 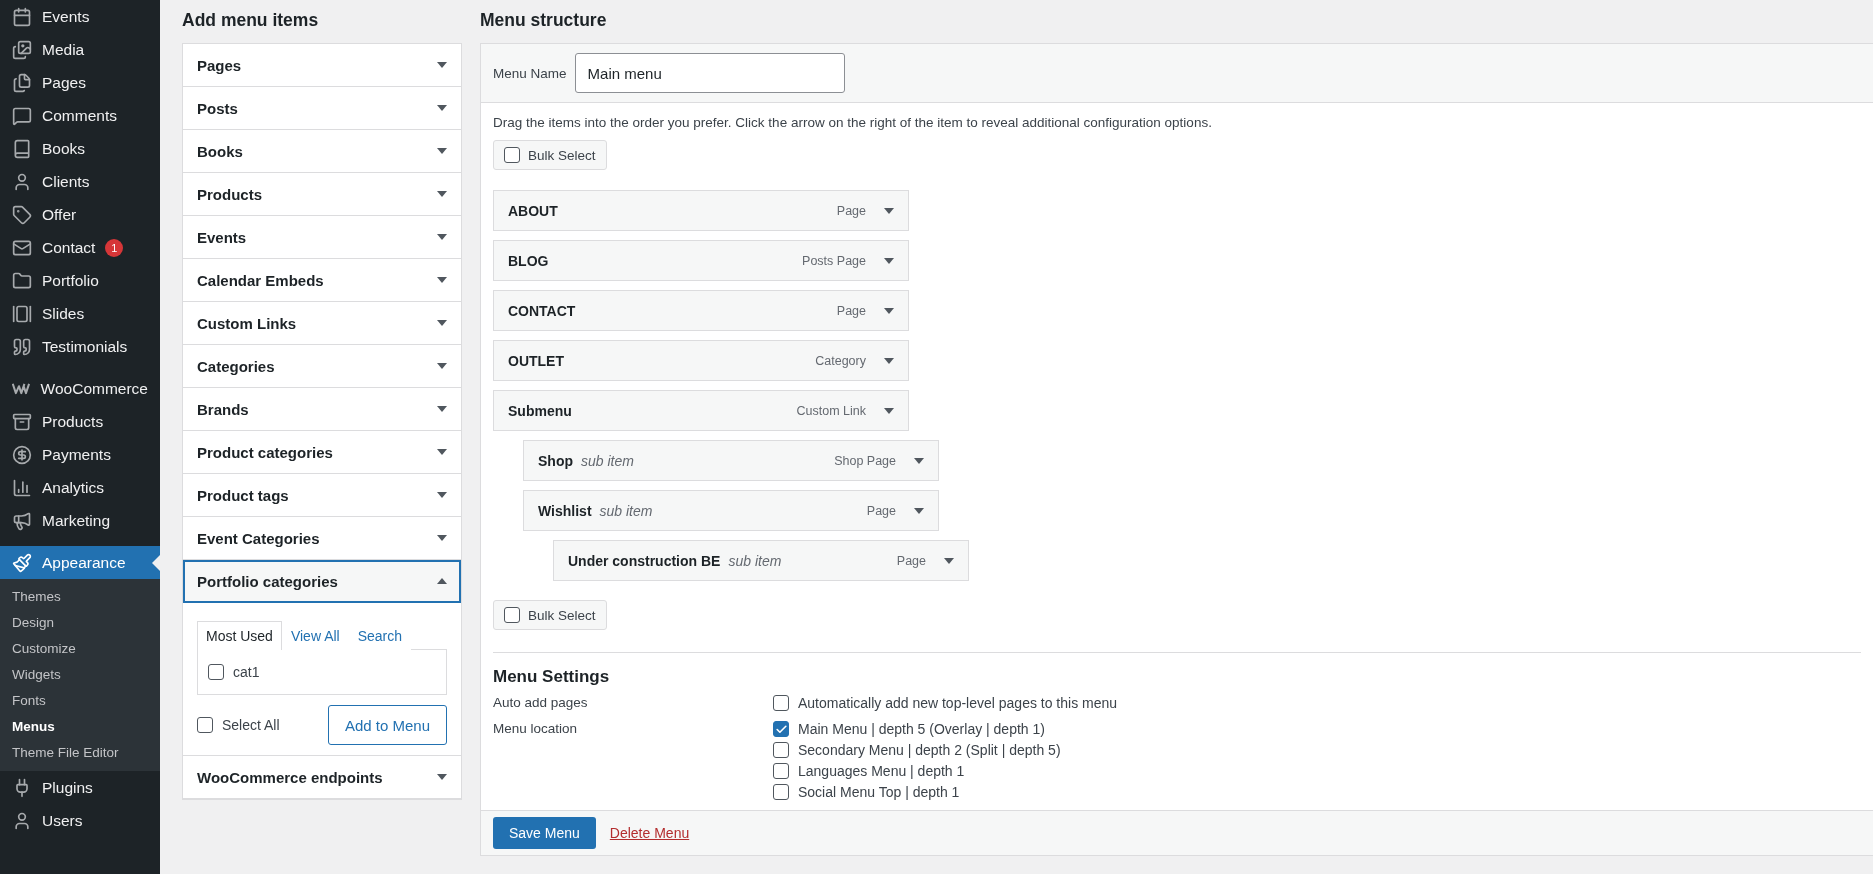 What do you see at coordinates (322, 581) in the screenshot?
I see `accordion-header: Portfolio categories` at bounding box center [322, 581].